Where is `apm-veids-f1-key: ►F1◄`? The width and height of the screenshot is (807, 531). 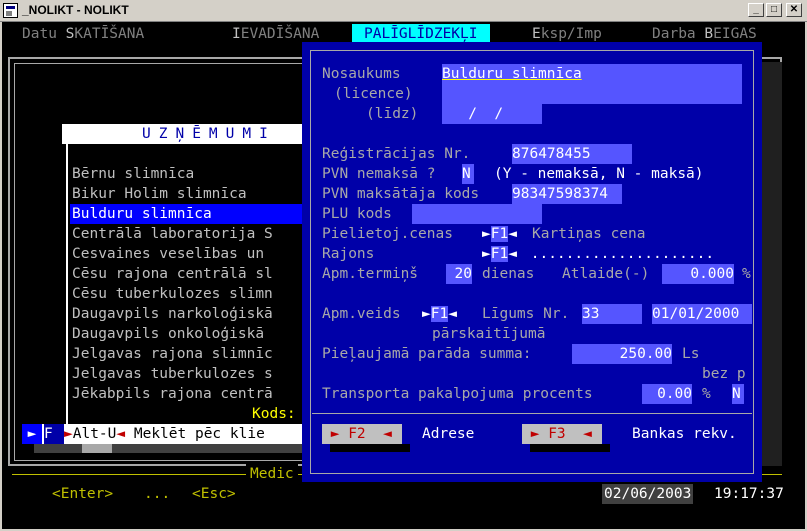
apm-veids-f1-key: ►F1◄ is located at coordinates (439, 314).